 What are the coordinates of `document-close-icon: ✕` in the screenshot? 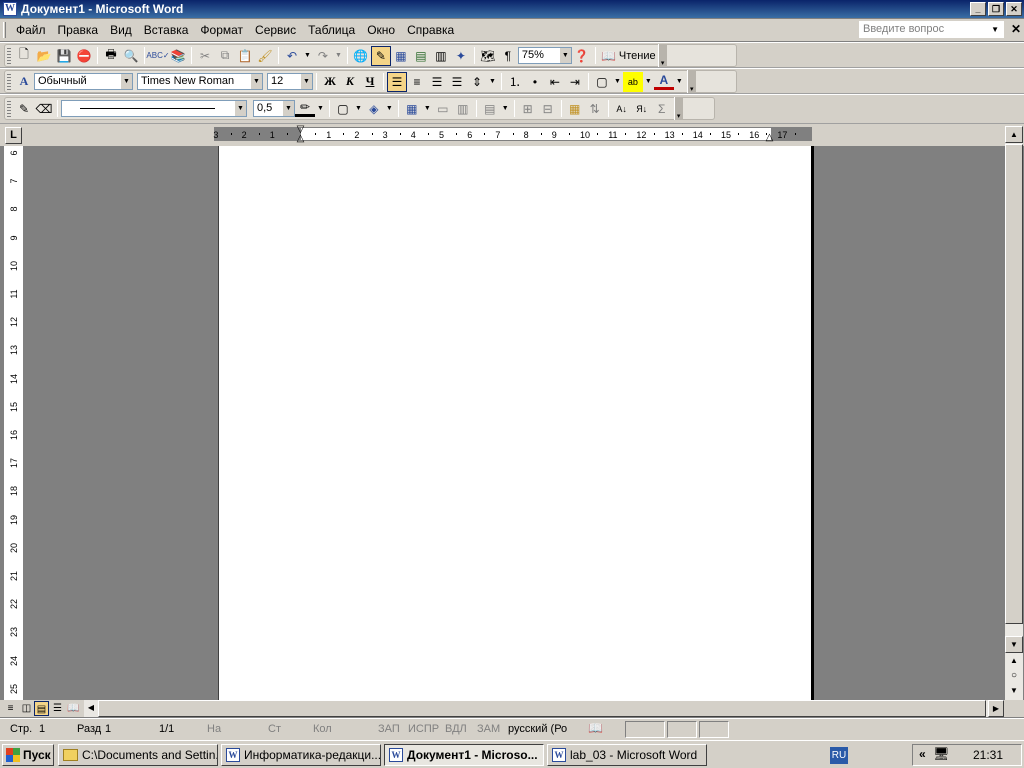 It's located at (1016, 29).